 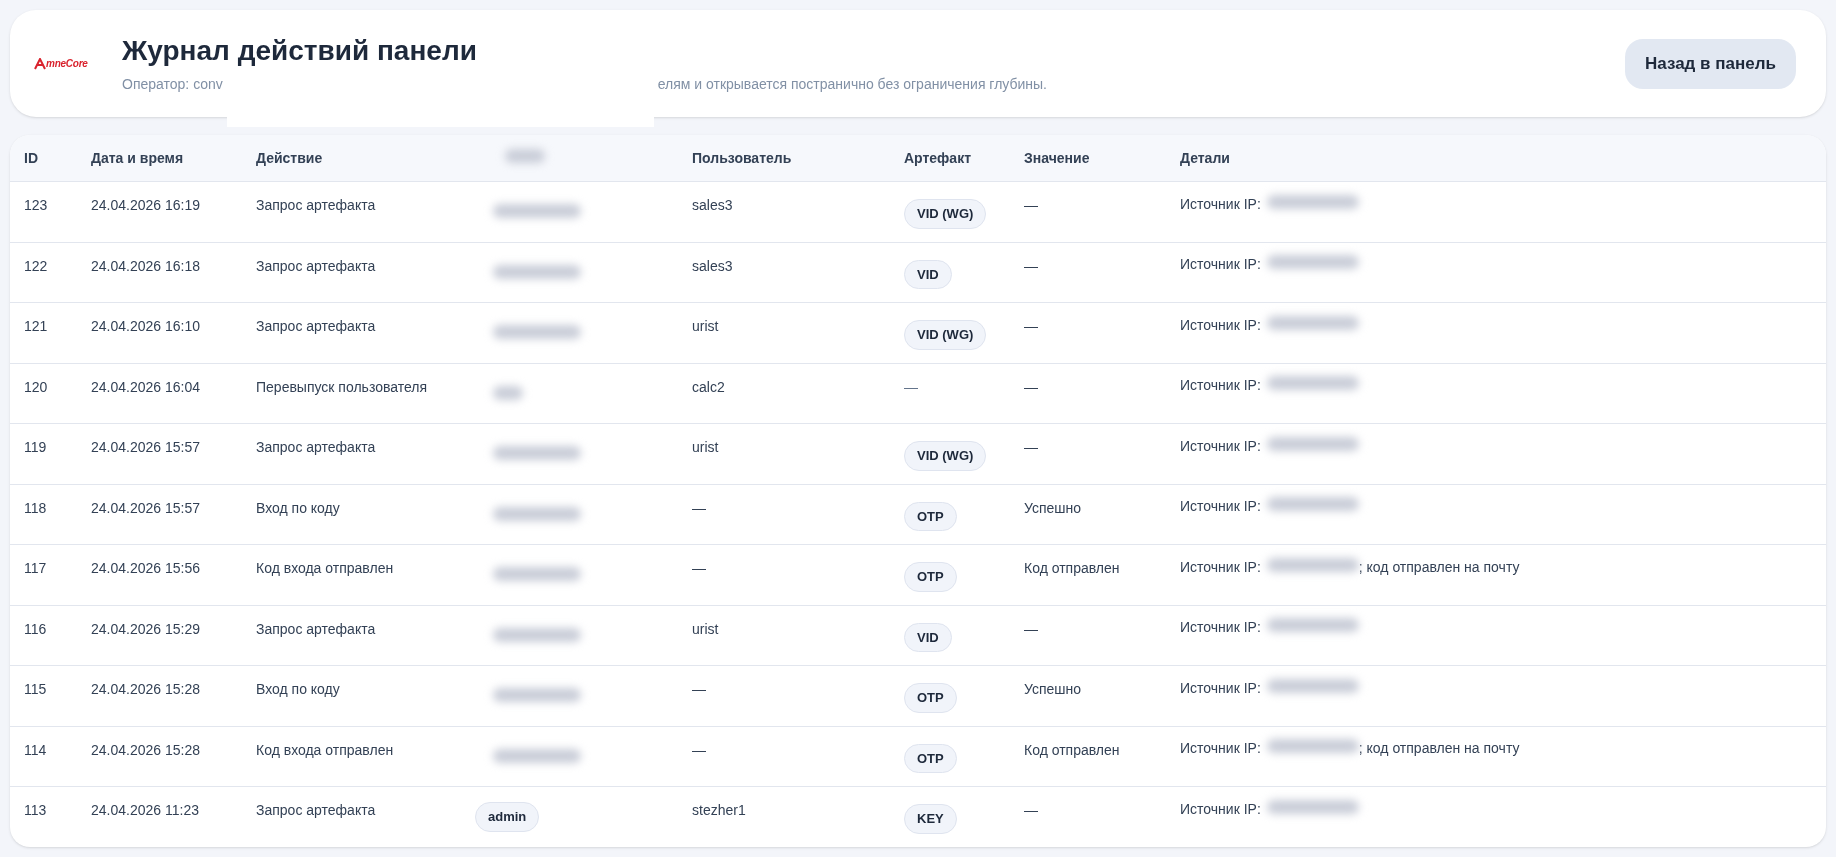 What do you see at coordinates (290, 158) in the screenshot?
I see `column-header: Действие` at bounding box center [290, 158].